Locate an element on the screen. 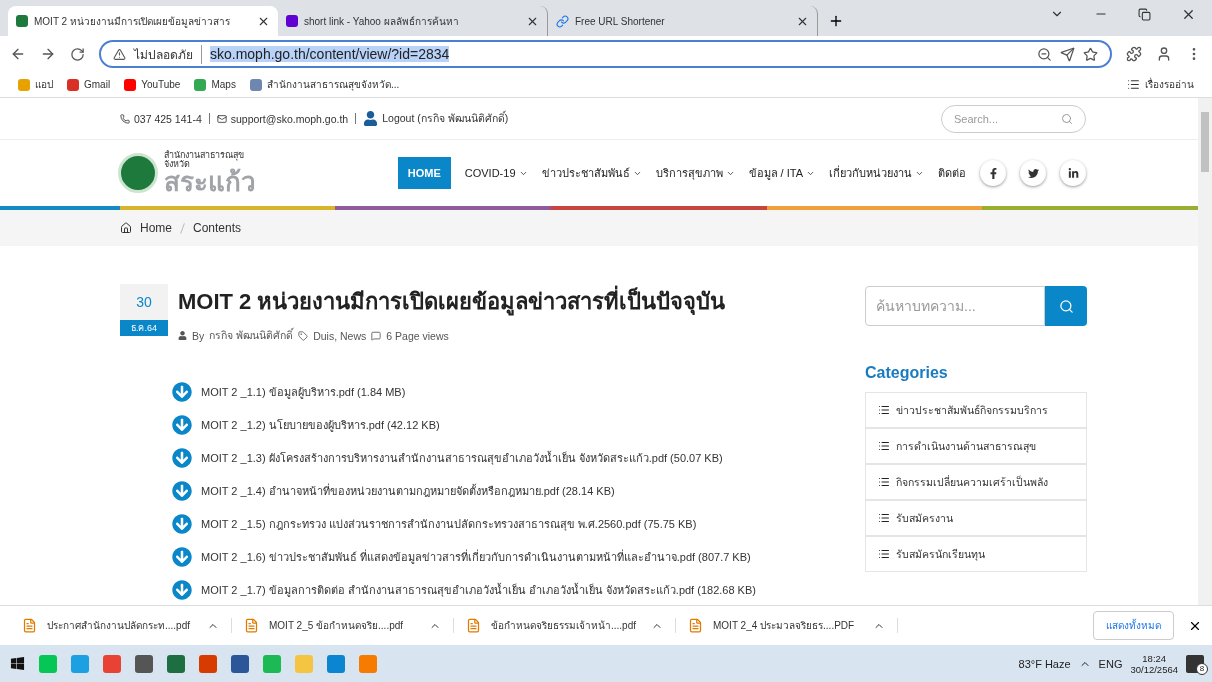  notification-count: 8 is located at coordinates (1202, 668).